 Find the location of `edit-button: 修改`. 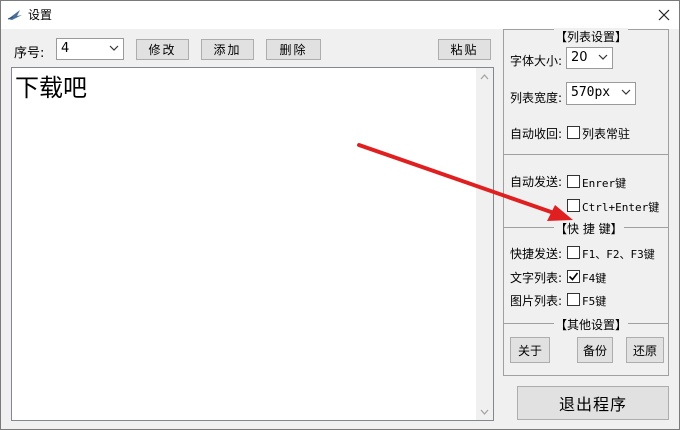

edit-button: 修改 is located at coordinates (162, 49).